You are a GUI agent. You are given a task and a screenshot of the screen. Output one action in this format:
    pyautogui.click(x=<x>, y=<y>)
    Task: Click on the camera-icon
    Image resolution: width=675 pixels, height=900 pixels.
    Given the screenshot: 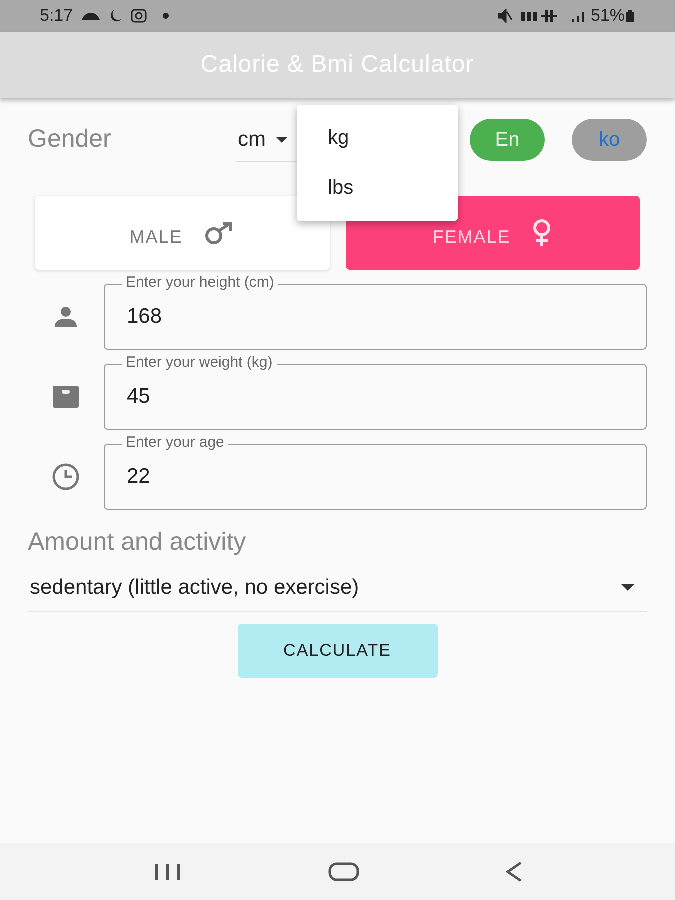 What is the action you would take?
    pyautogui.click(x=139, y=16)
    